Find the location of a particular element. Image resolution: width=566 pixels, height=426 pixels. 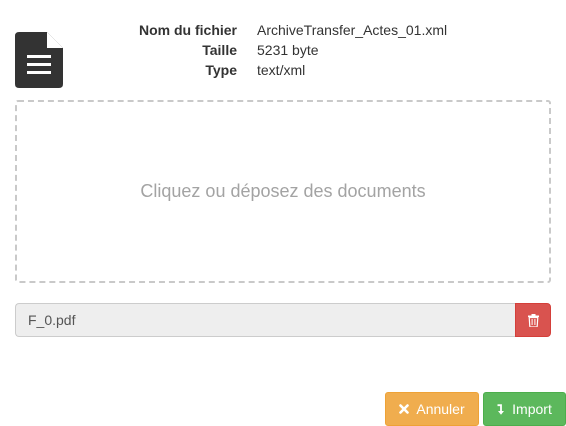

file-size-value: 5231 byte is located at coordinates (288, 50).